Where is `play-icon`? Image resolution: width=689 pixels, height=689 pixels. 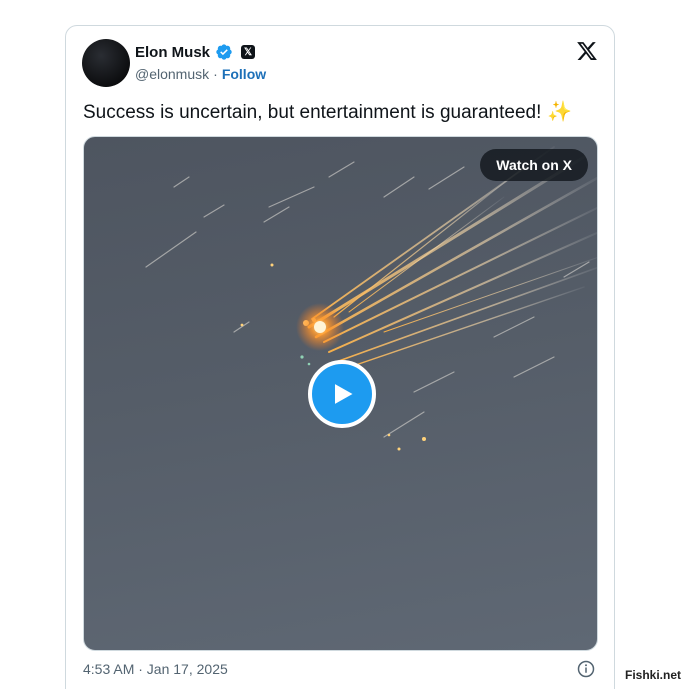
play-icon is located at coordinates (344, 394).